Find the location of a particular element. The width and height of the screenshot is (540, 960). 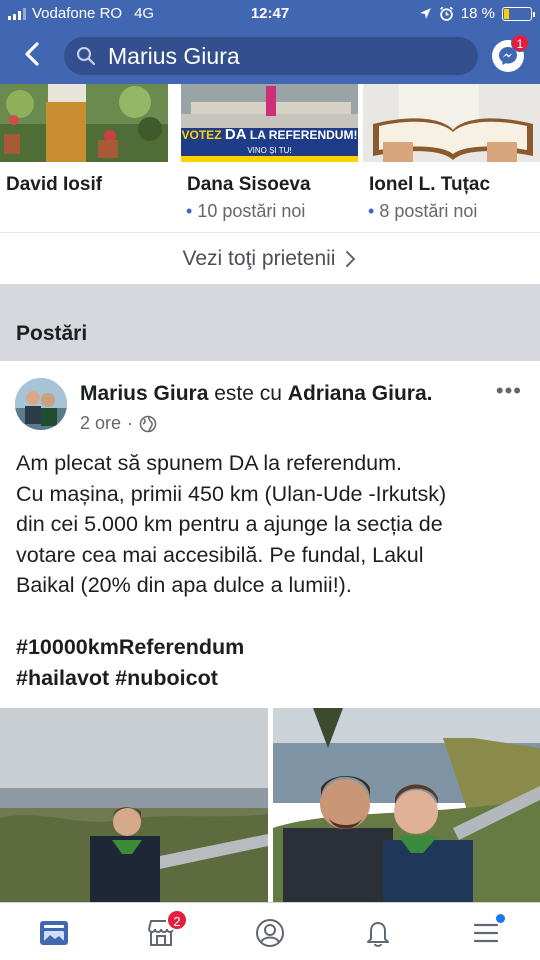

search-query: Marius Giura is located at coordinates (174, 55).